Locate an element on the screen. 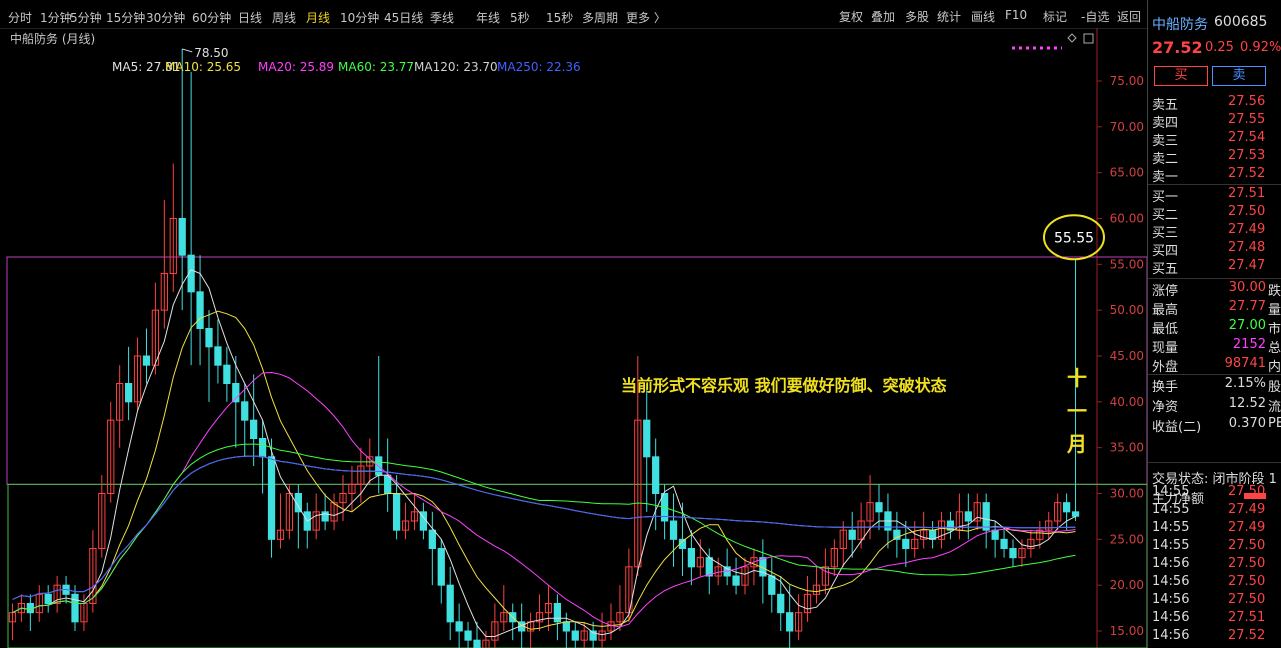 The height and width of the screenshot is (648, 1281). period-tab-4: 30分钟 is located at coordinates (165, 17).